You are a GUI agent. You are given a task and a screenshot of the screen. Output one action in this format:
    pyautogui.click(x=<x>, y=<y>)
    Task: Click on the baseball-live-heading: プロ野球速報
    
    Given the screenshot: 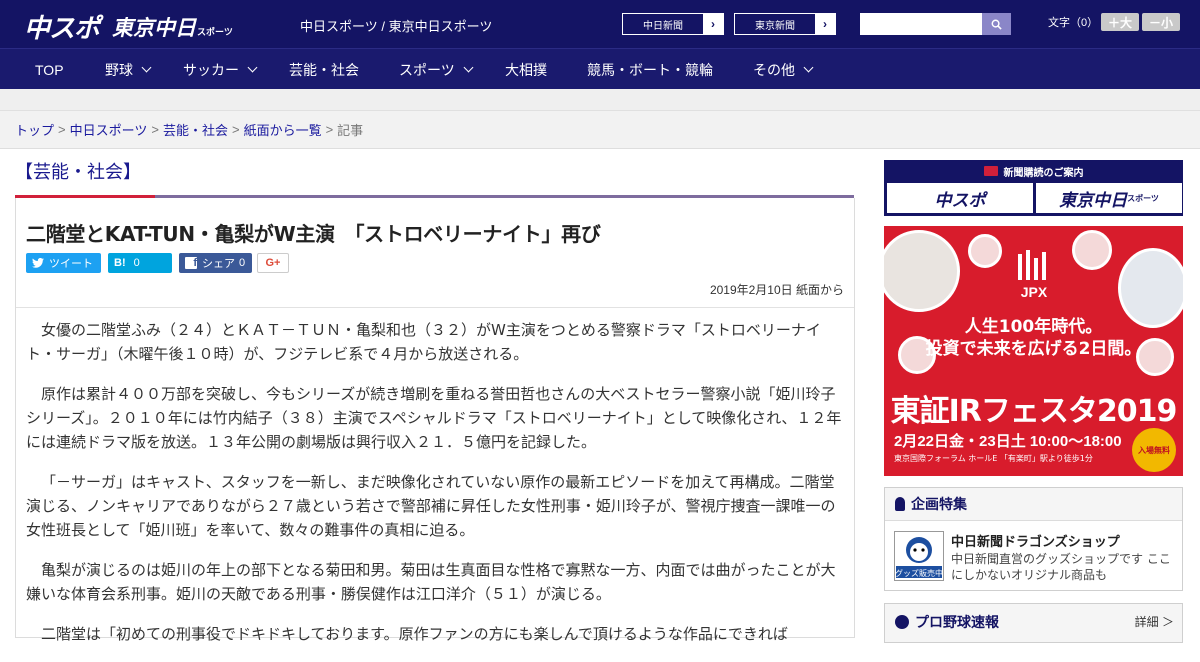 What is the action you would take?
    pyautogui.click(x=947, y=622)
    